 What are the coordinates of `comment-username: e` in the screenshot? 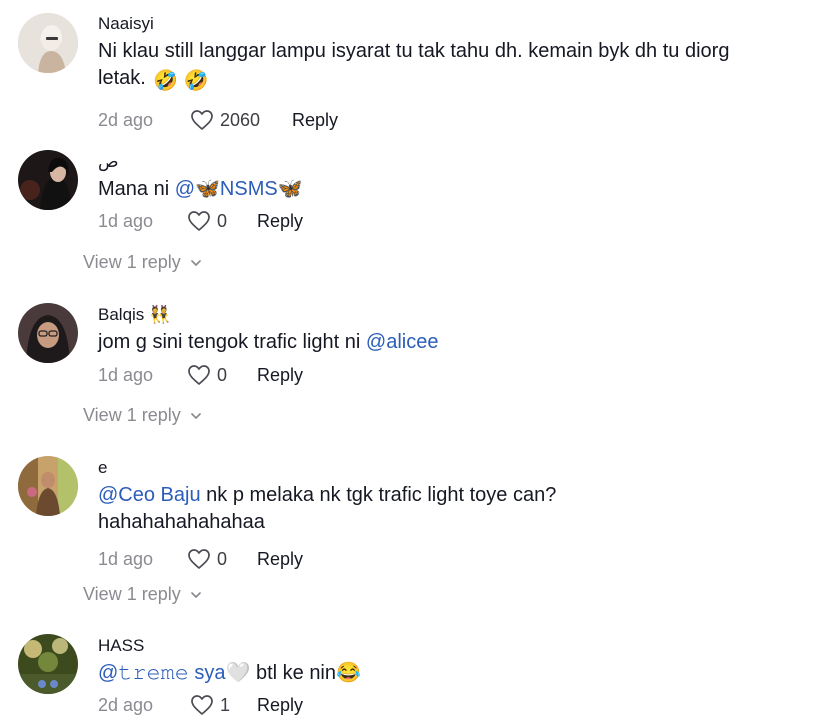 It's located at (439, 469).